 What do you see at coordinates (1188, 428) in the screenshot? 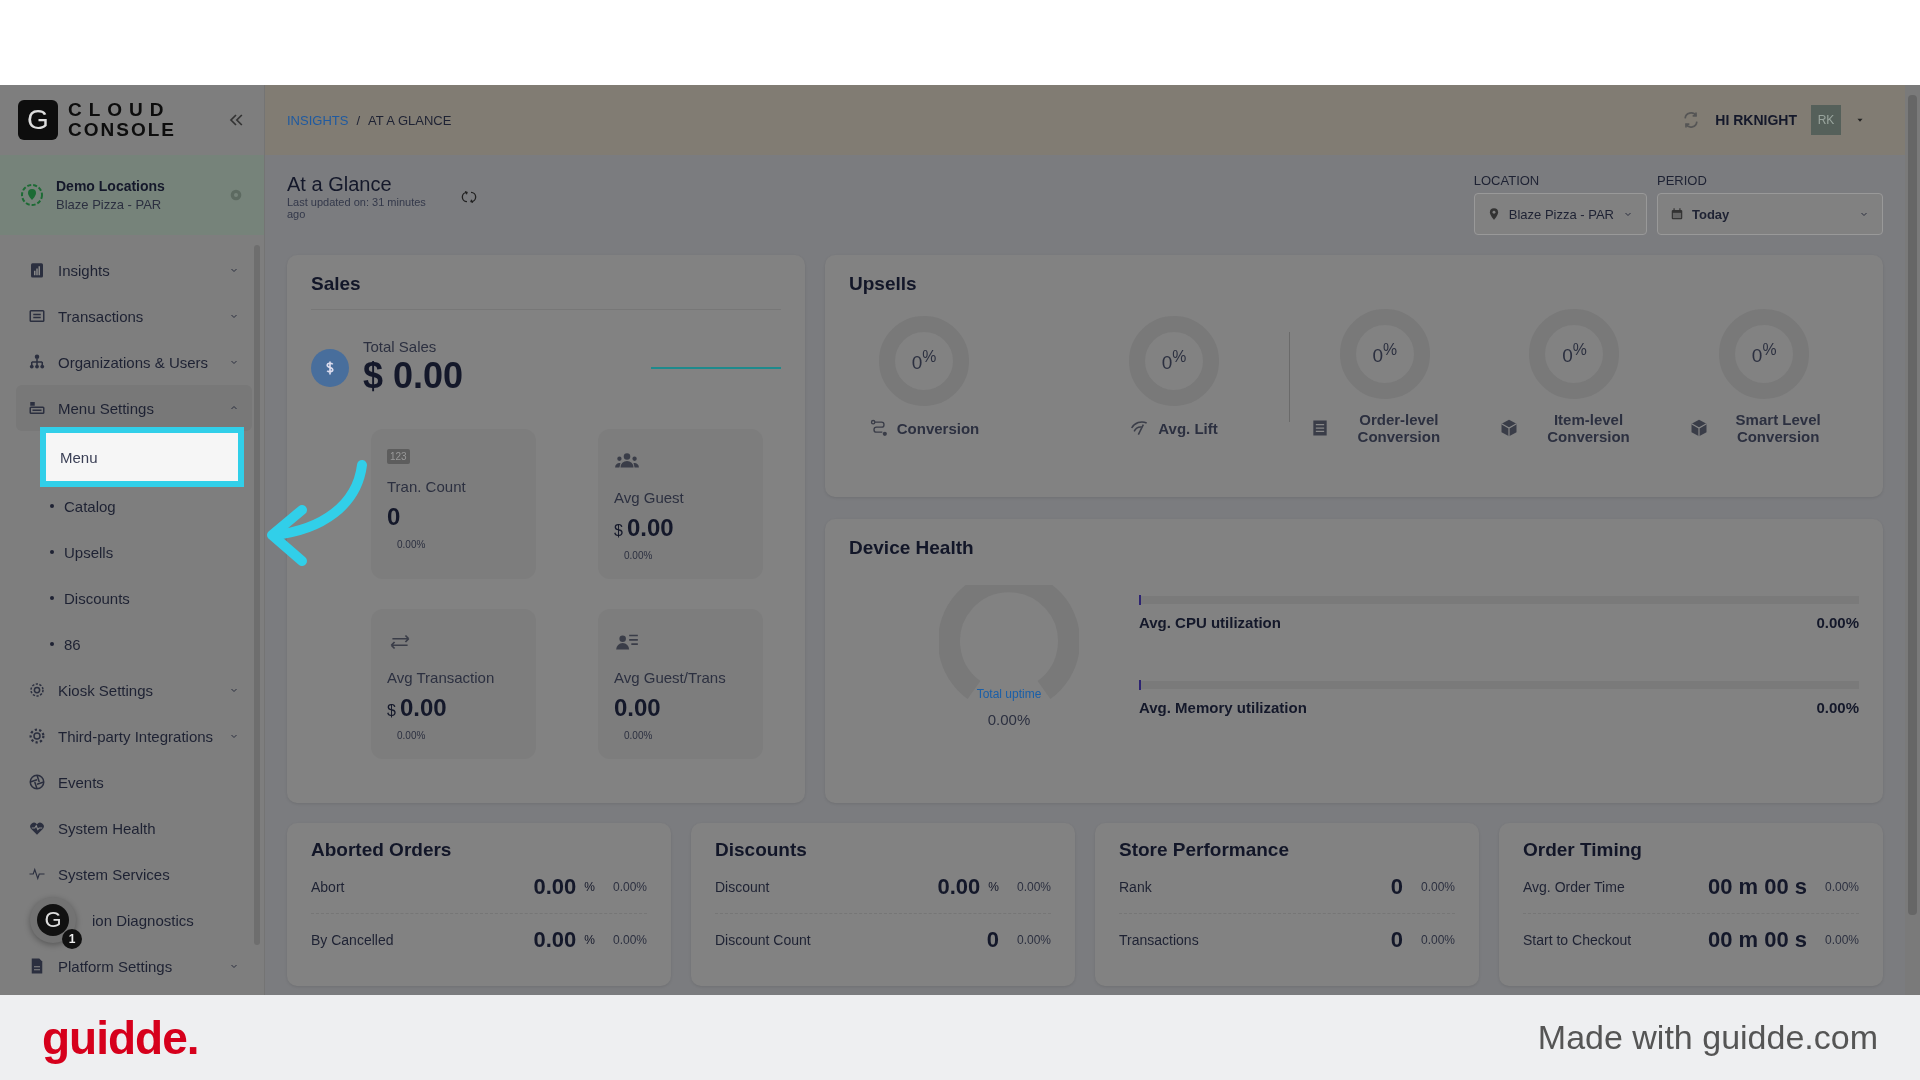
I see `metric-label: Avg. Lift` at bounding box center [1188, 428].